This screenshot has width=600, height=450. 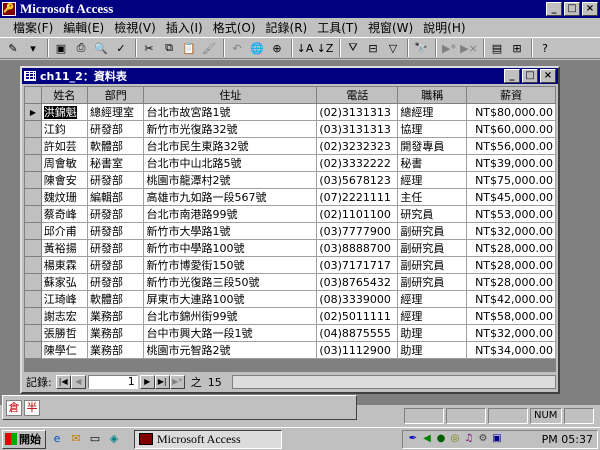 What do you see at coordinates (554, 9) in the screenshot?
I see `minimize-button: _` at bounding box center [554, 9].